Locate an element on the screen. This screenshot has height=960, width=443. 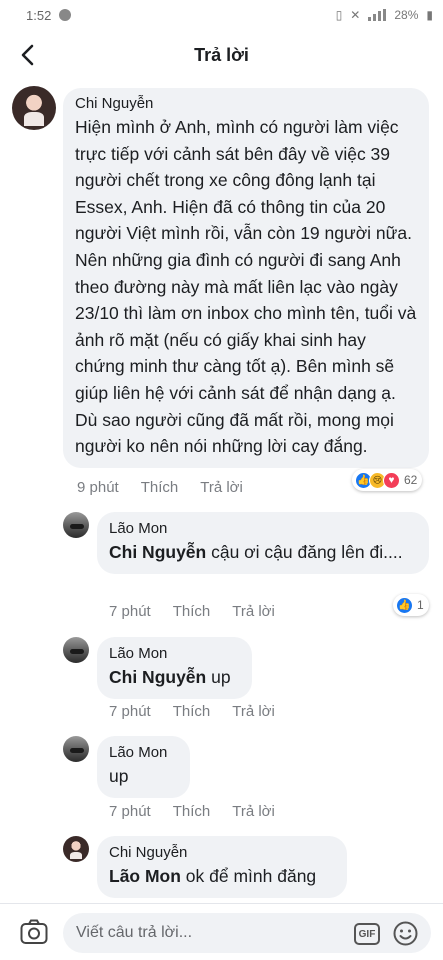
comment-text: Lão Mon ok để mình đăng is located at coordinates (222, 876).